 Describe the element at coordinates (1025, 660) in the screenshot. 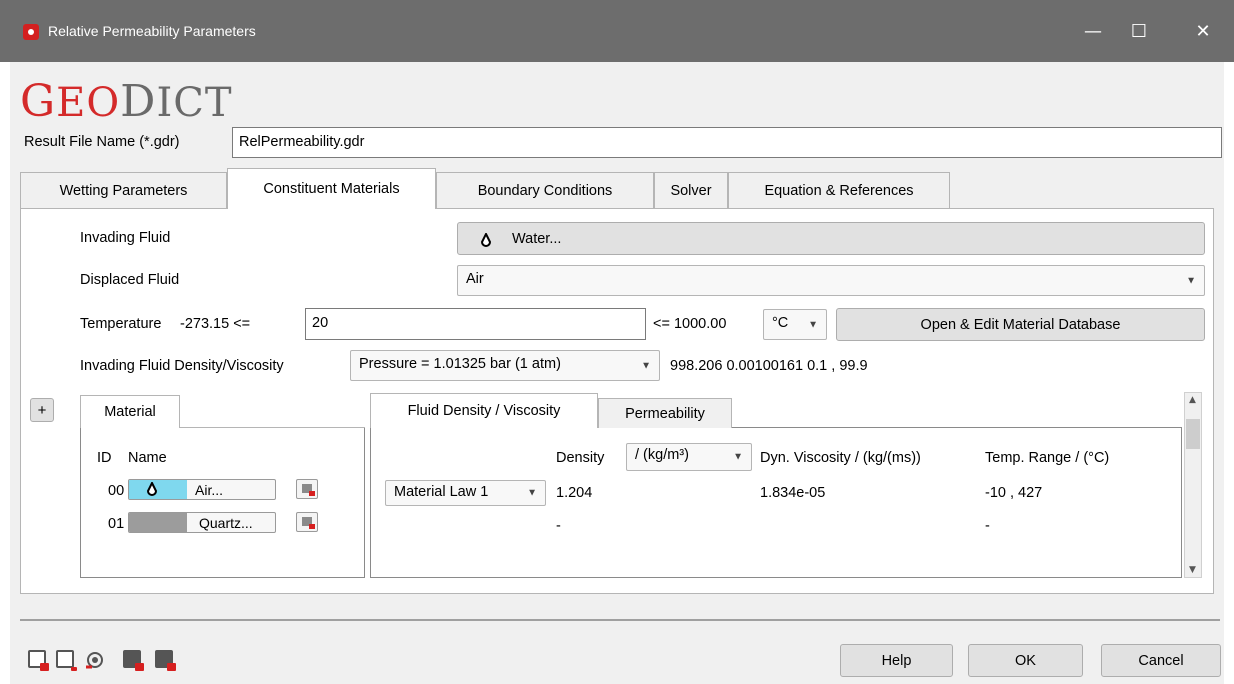

I see `ok-button: OK` at that location.